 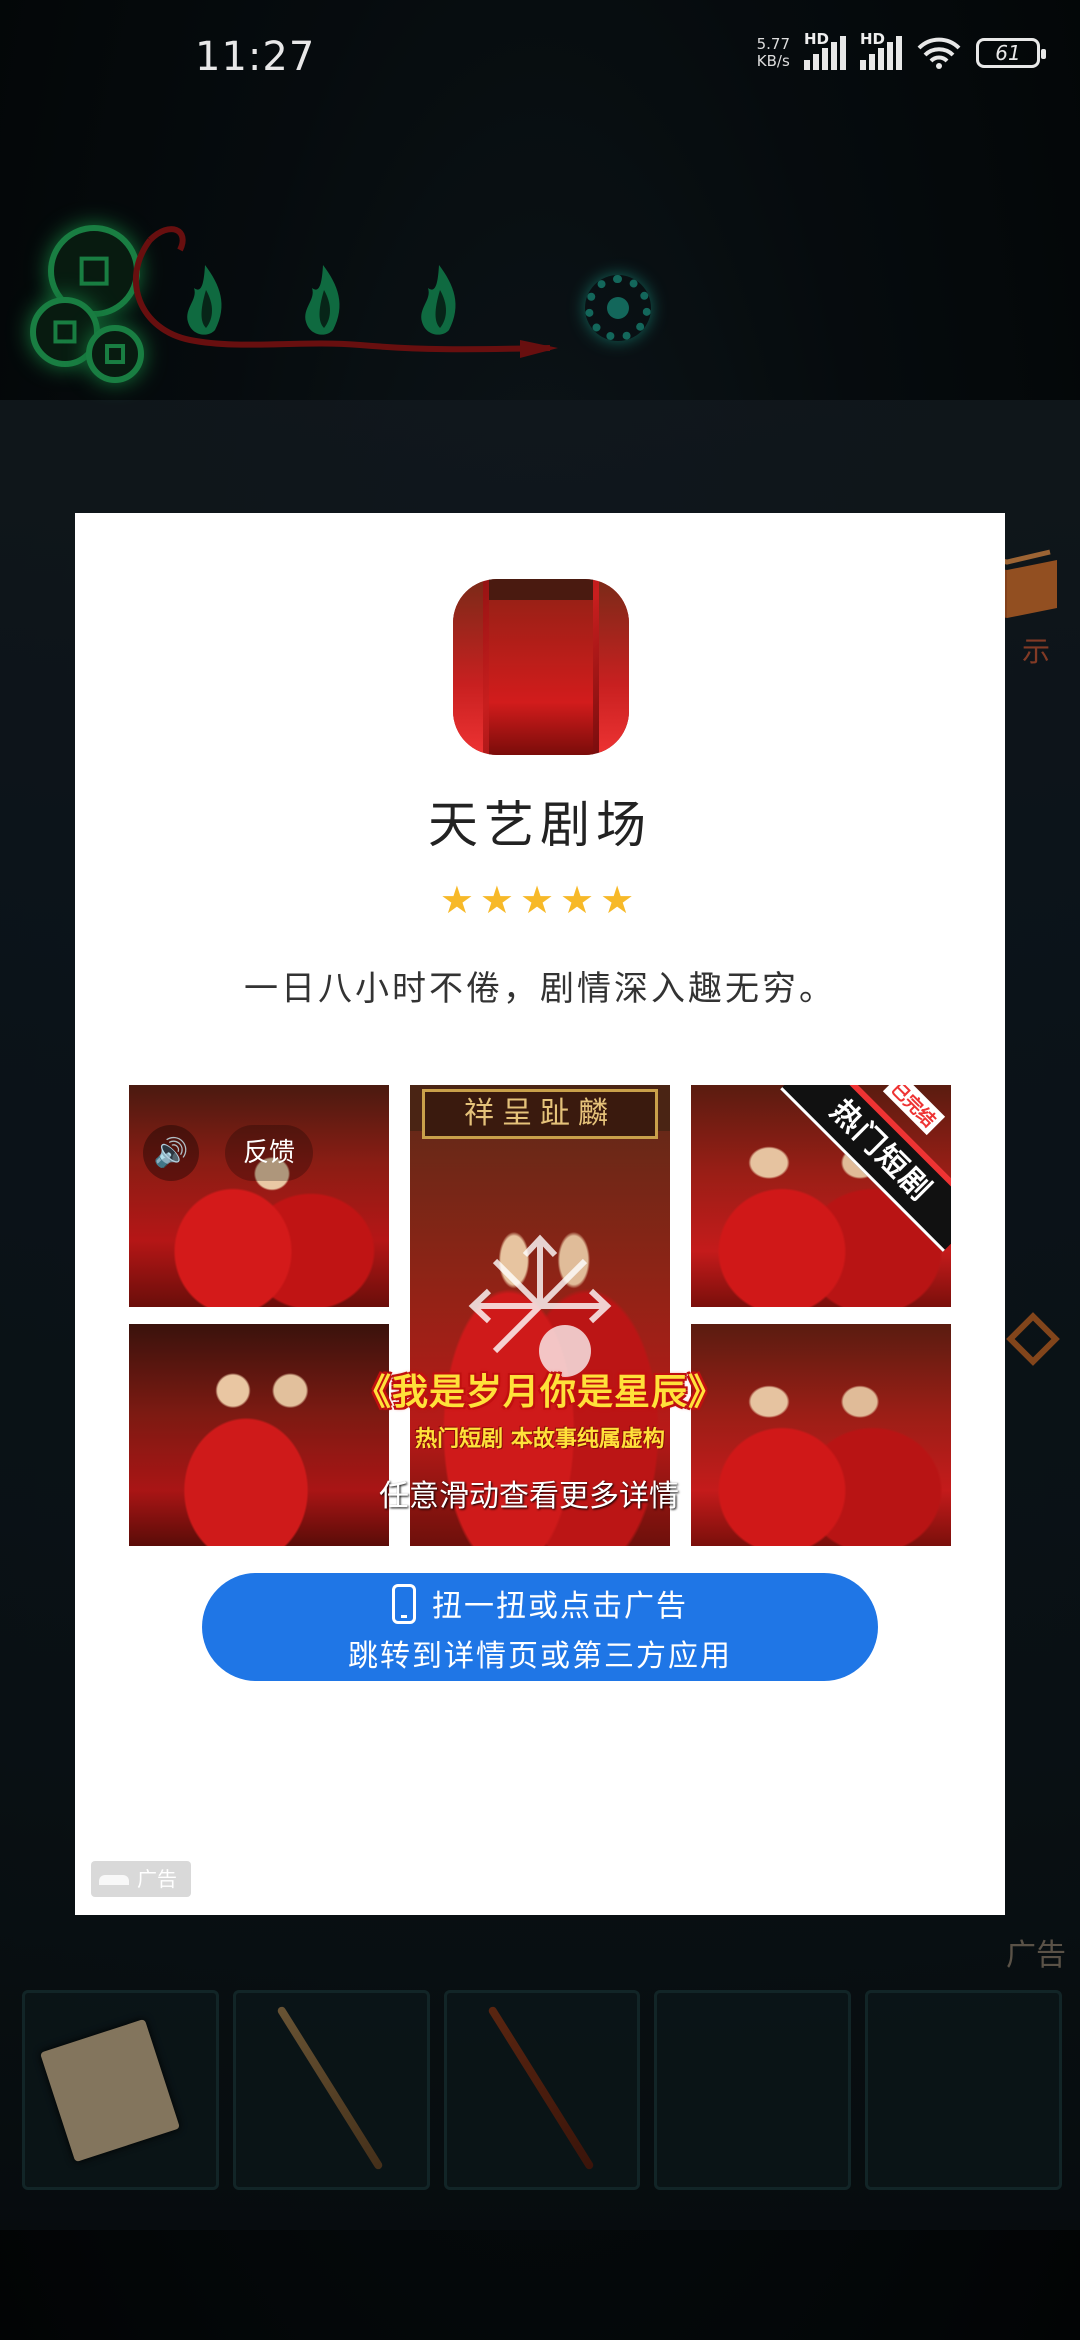 I want to click on app-icon, so click(x=541, y=667).